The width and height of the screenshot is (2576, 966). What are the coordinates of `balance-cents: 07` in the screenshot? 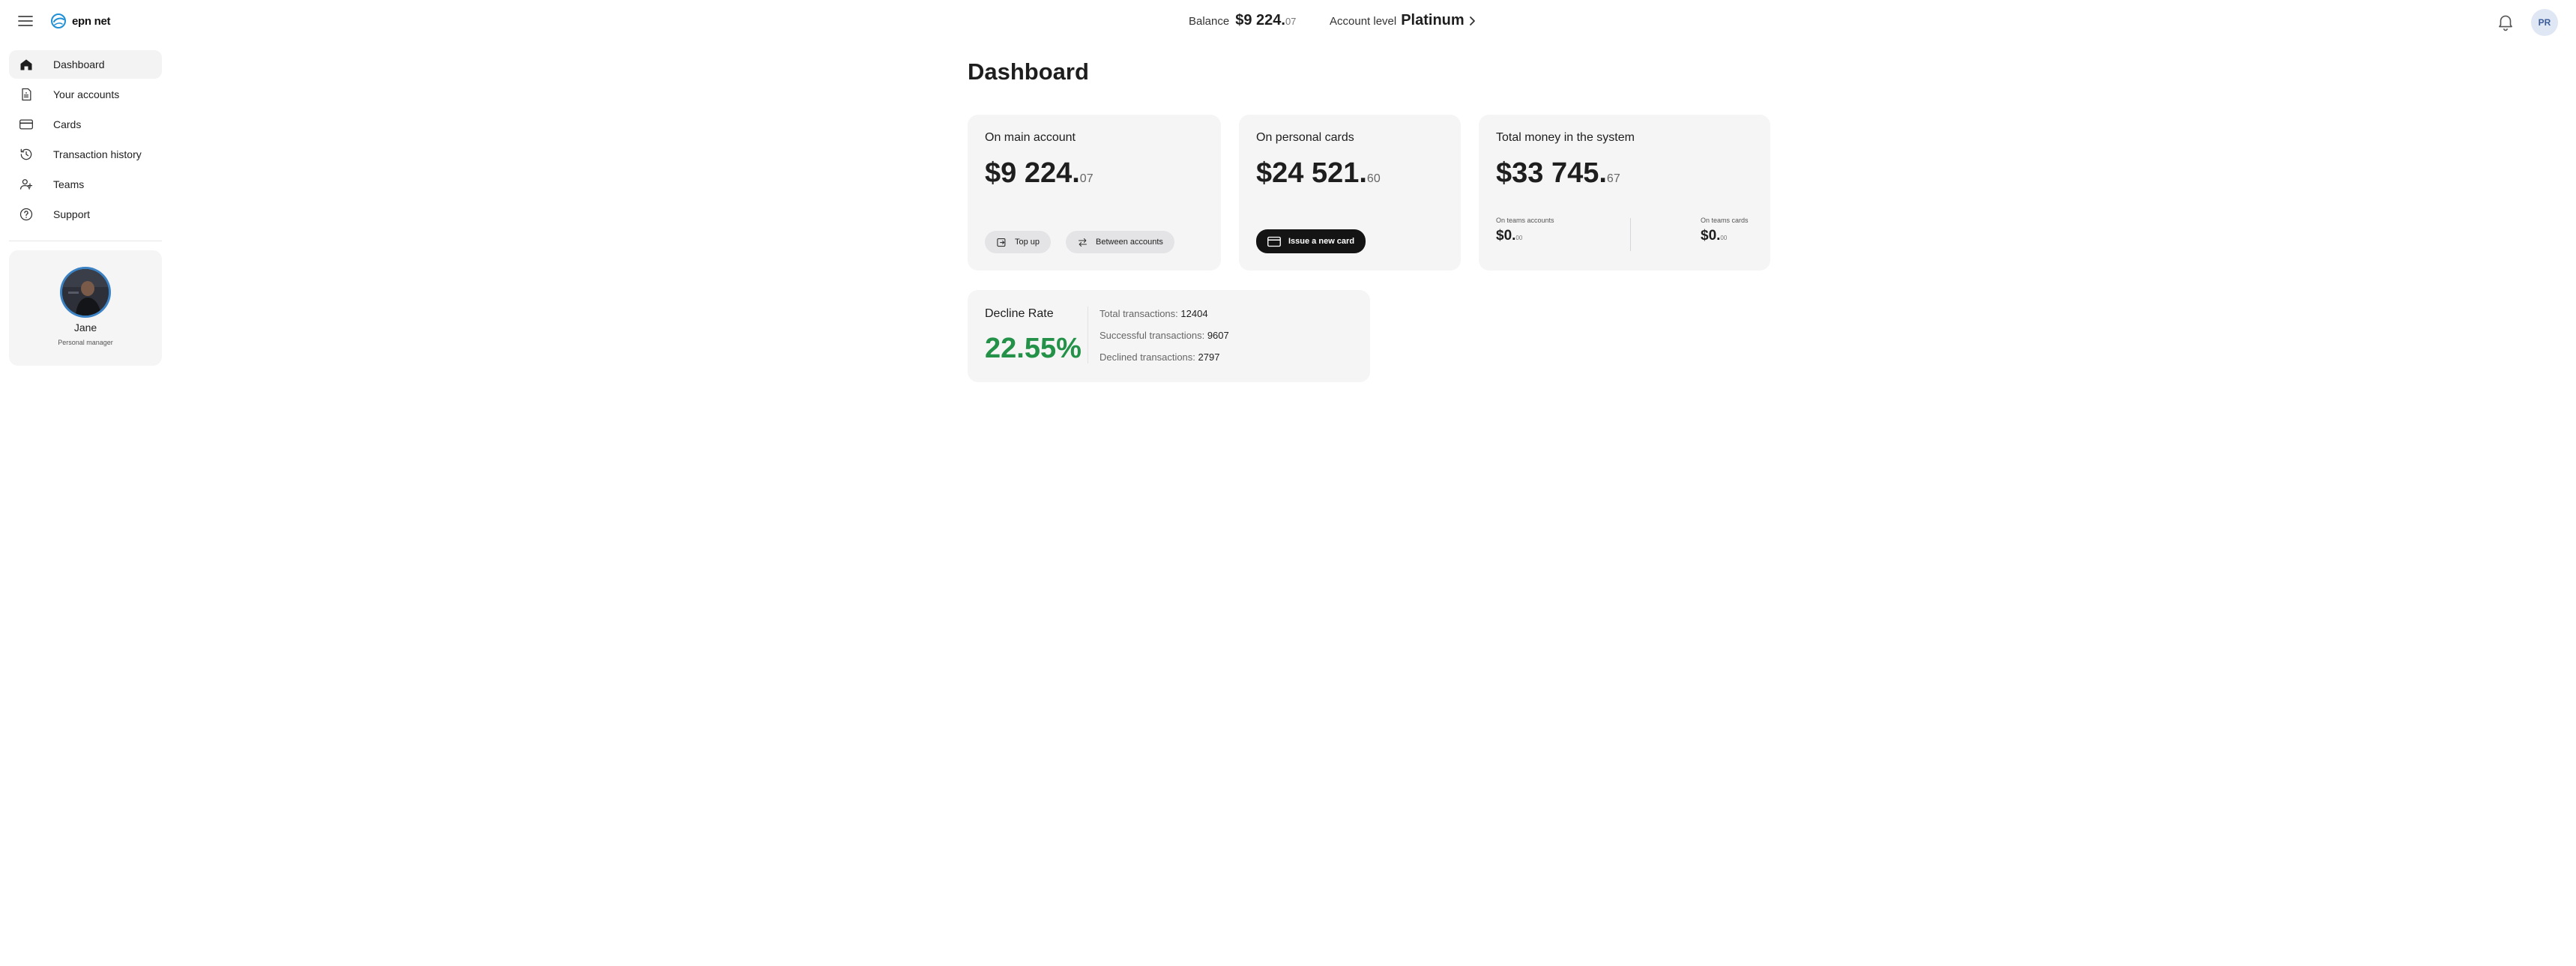 It's located at (1291, 22).